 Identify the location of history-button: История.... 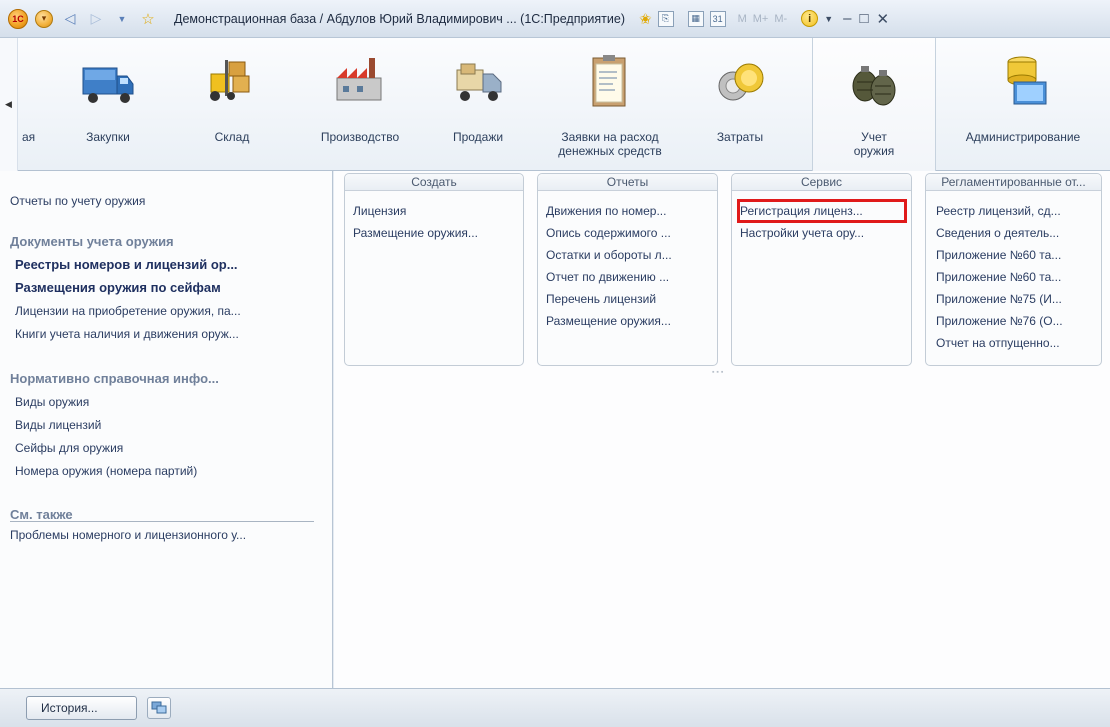
(81, 708).